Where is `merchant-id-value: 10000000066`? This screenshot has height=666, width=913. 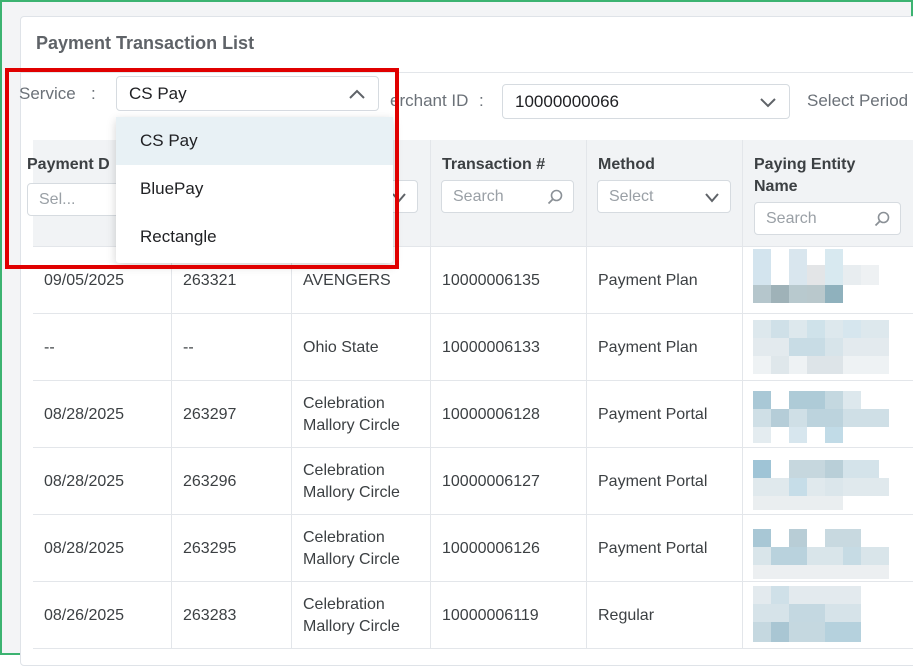
merchant-id-value: 10000000066 is located at coordinates (567, 101).